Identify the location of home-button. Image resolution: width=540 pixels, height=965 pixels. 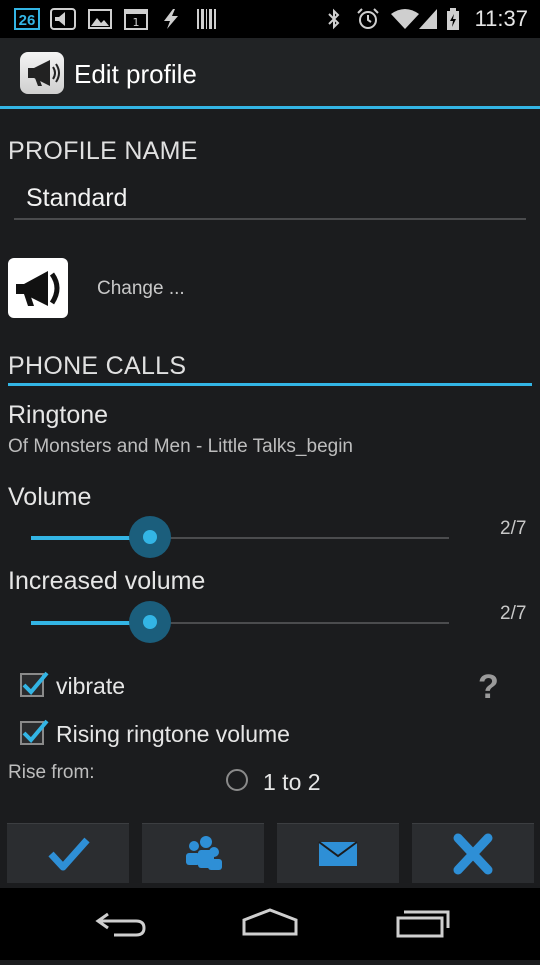
(270, 924).